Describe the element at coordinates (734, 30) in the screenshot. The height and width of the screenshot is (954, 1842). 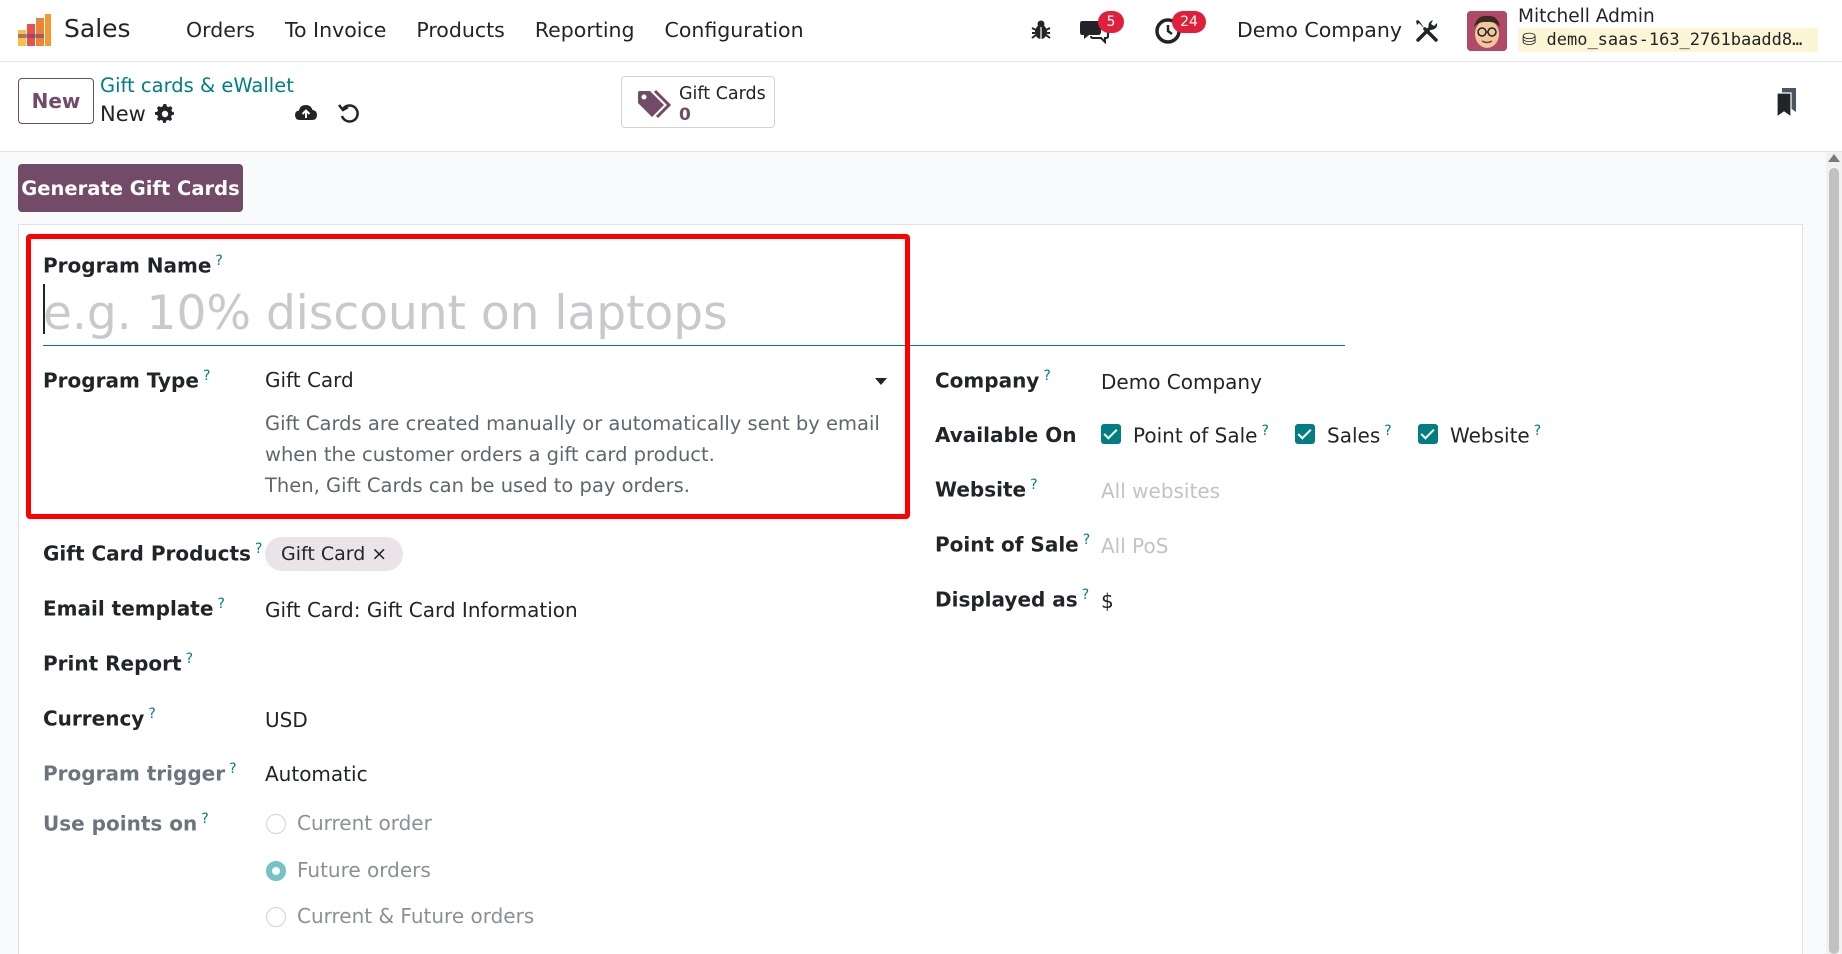
I see `menu-configuration: Configuration` at that location.